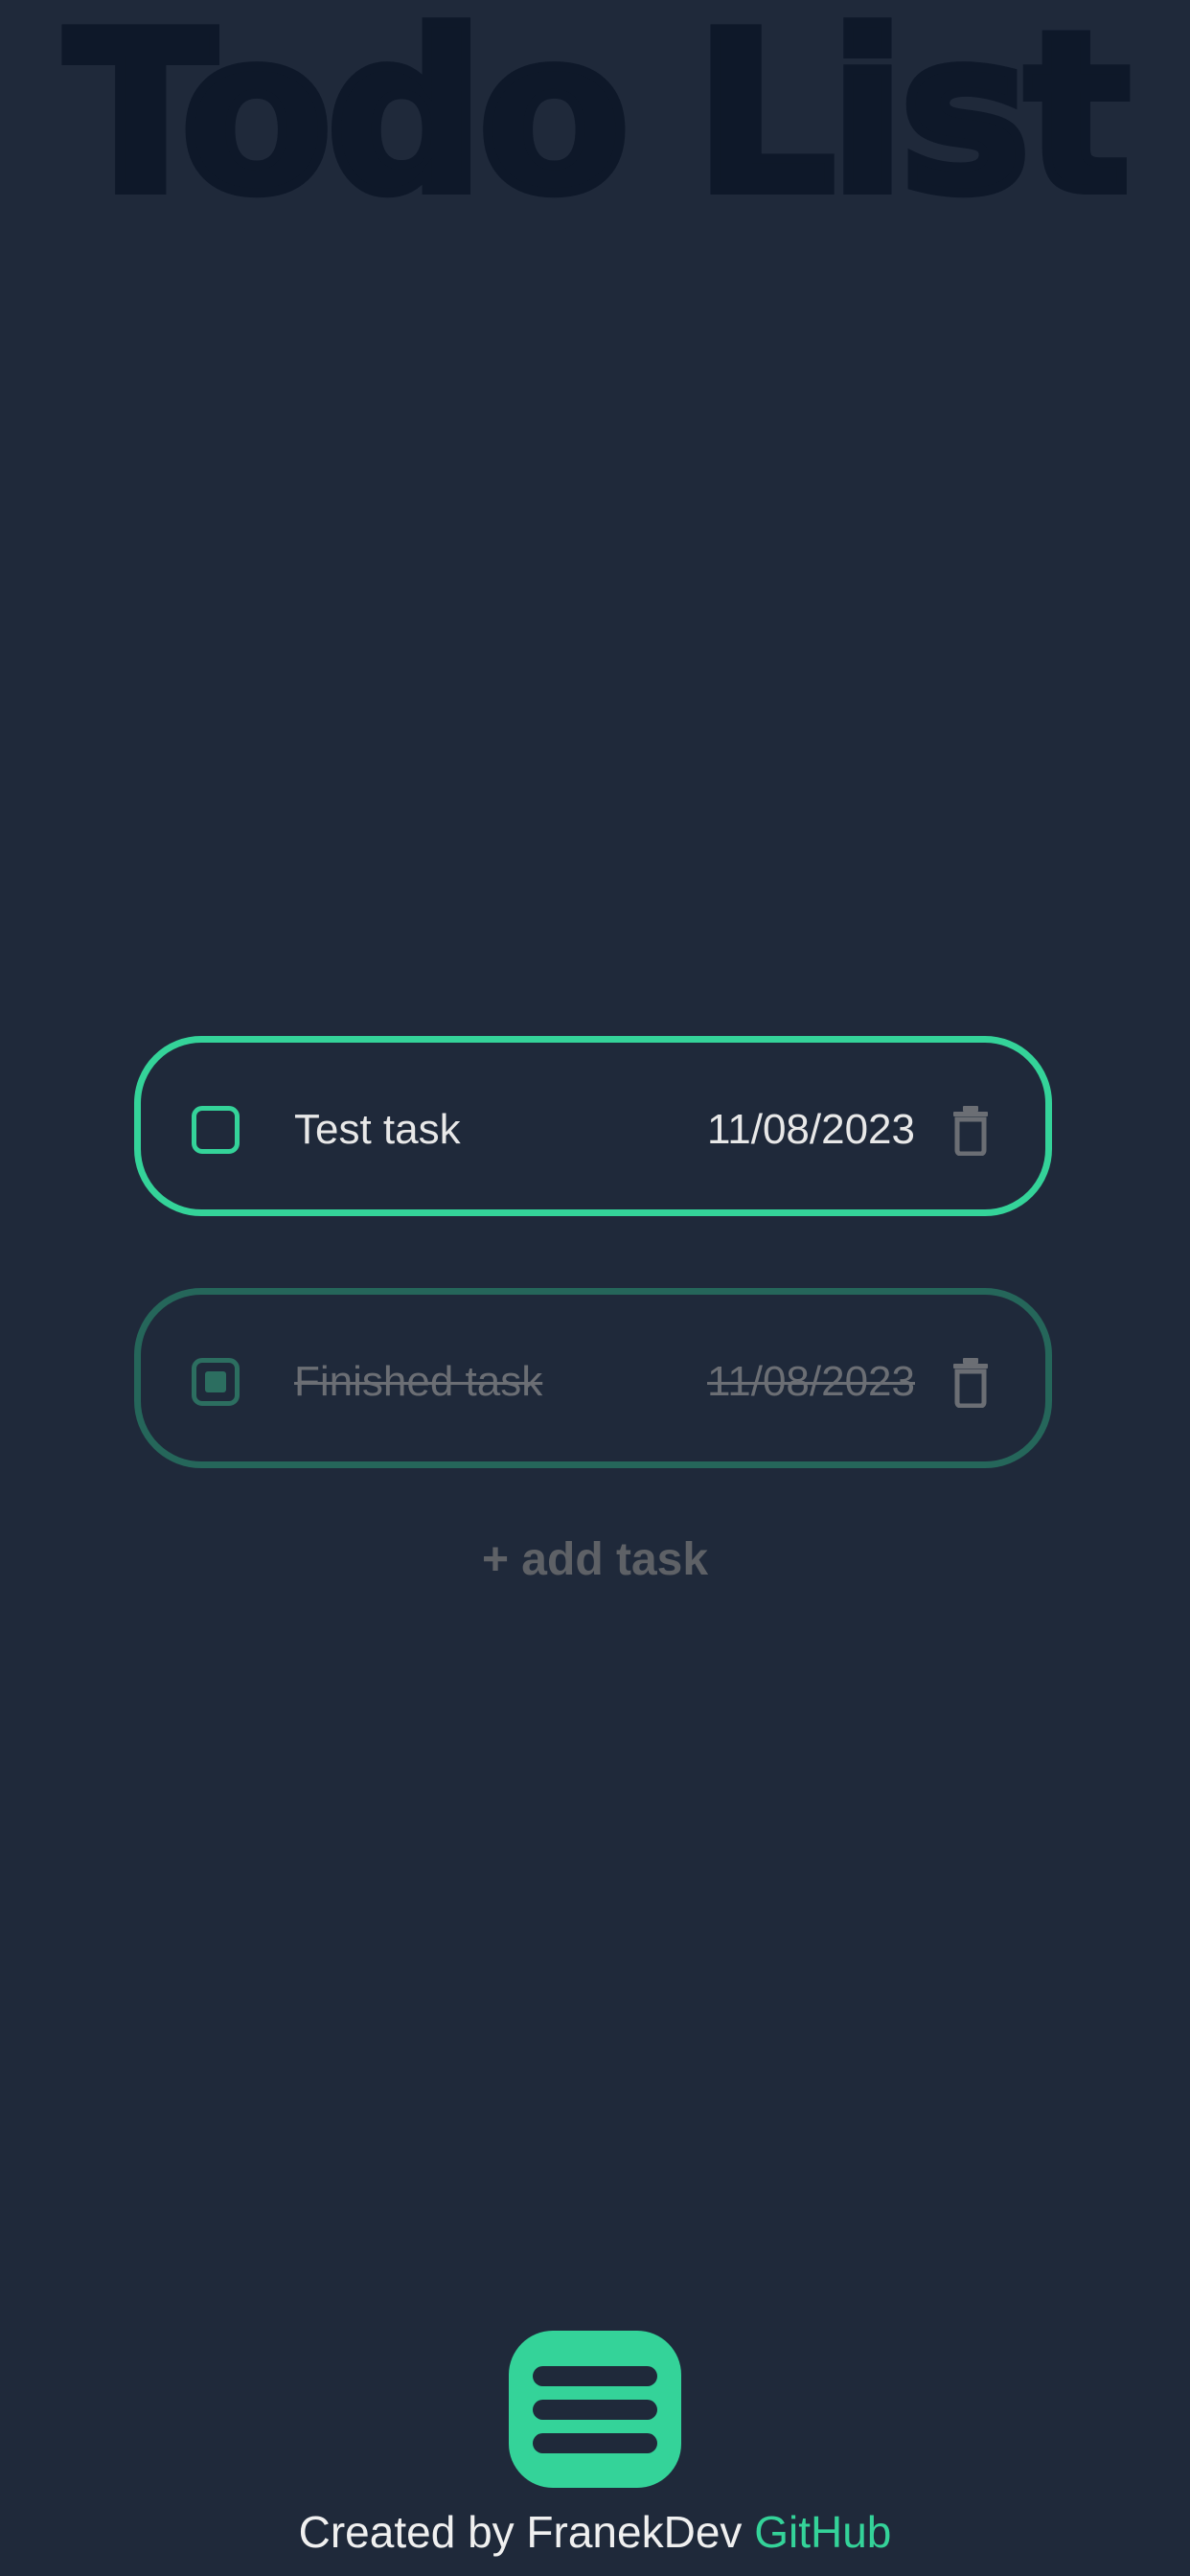 The width and height of the screenshot is (1190, 2576). I want to click on task-checkbox, so click(216, 1130).